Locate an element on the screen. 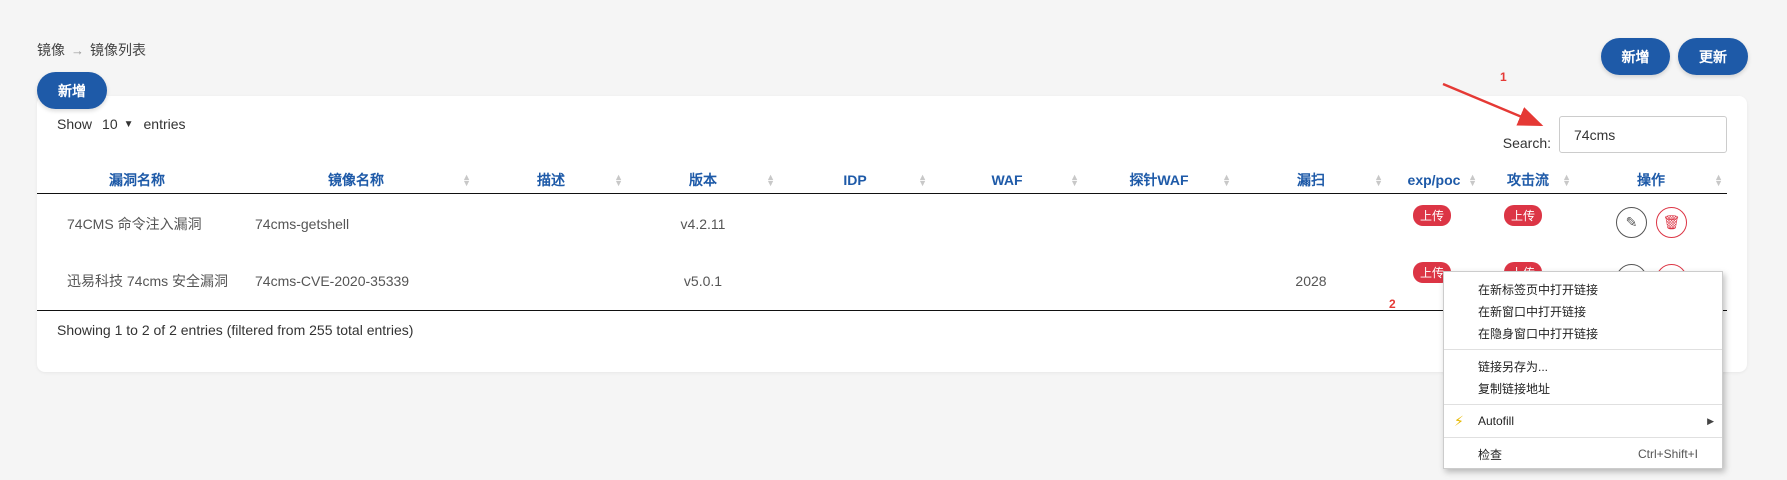  autofill-icon: ⚡ is located at coordinates (1459, 420).